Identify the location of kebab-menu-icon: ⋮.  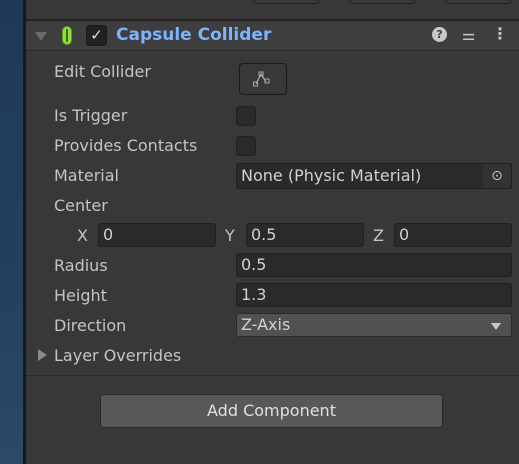
(500, 33).